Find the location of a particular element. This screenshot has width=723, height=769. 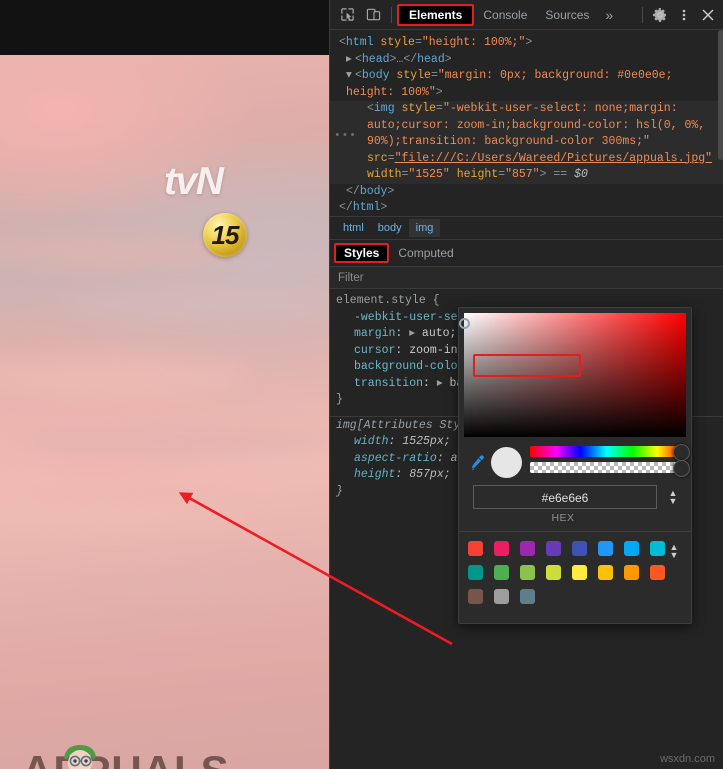

hex-input-row: #e6e6e6 ▲ ▼ is located at coordinates (575, 495).